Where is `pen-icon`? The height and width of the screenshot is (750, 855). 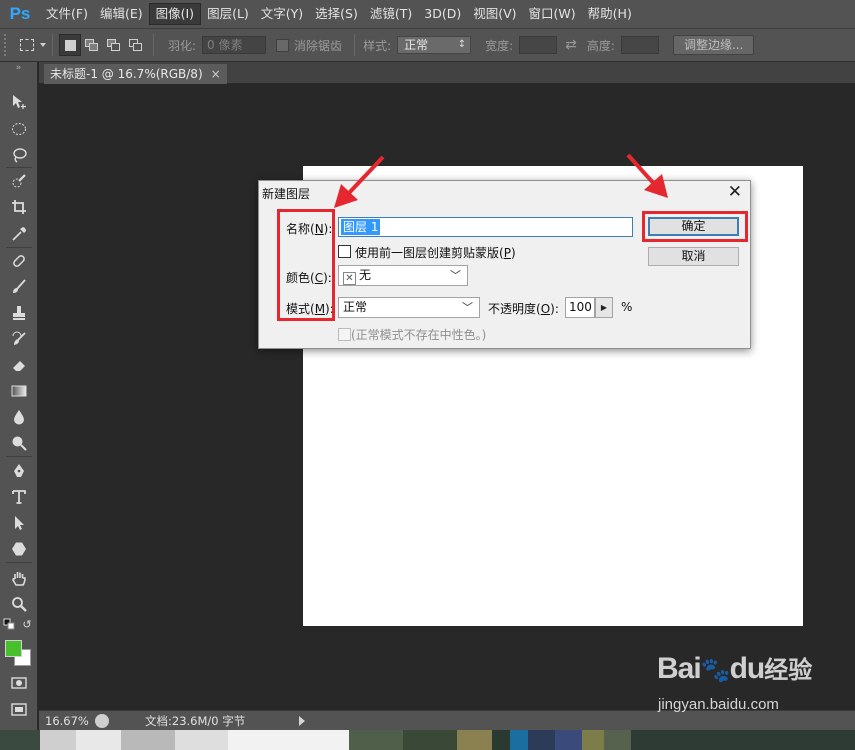
pen-icon is located at coordinates (19, 471).